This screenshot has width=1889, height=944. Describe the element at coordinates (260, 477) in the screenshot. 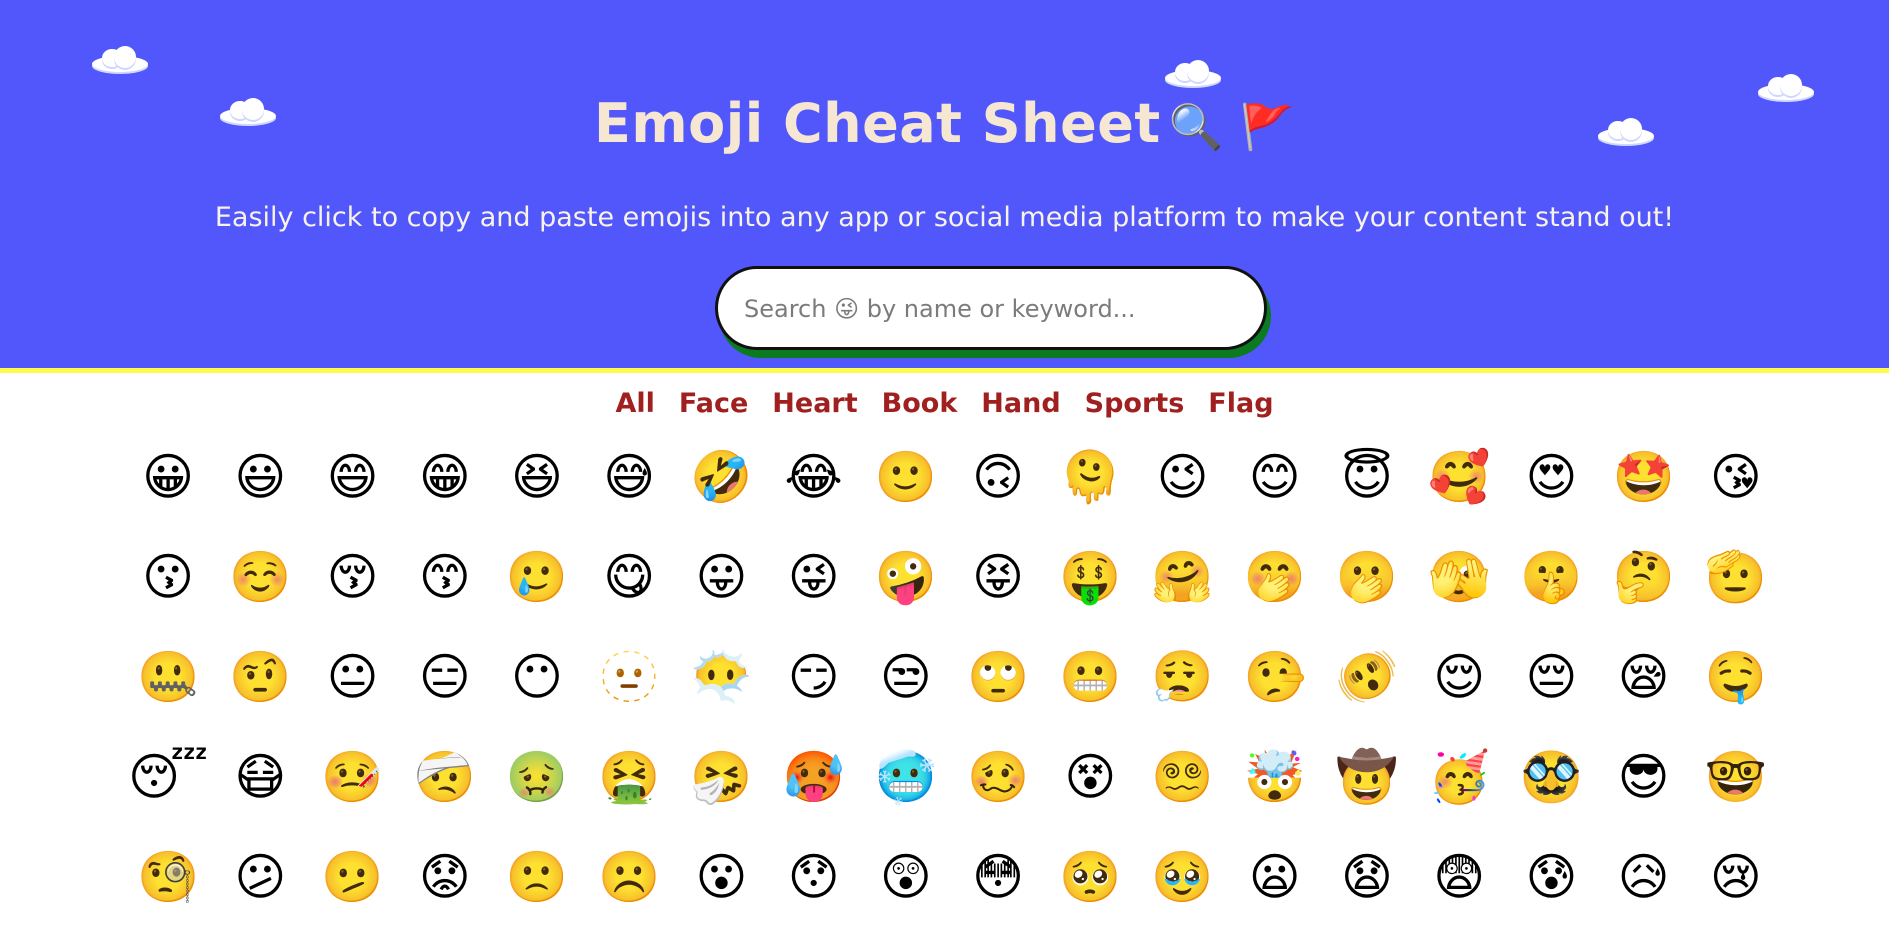

I see `emoji-button: 😃` at that location.